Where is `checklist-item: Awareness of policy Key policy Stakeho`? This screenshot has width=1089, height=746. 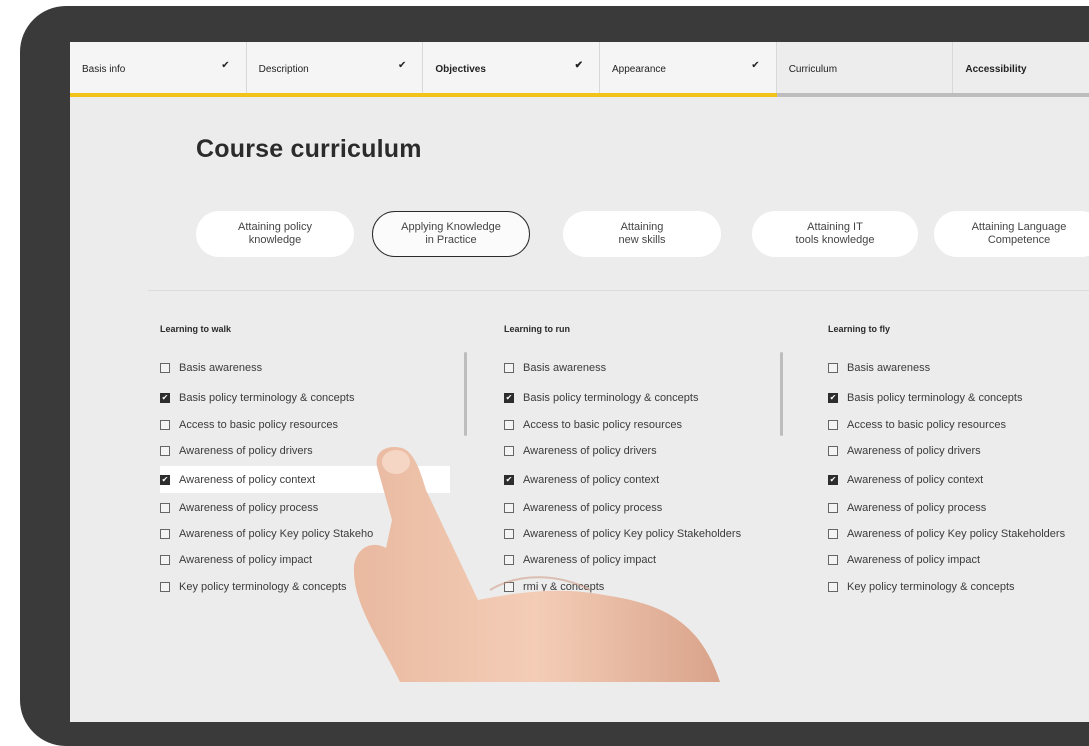 checklist-item: Awareness of policy Key policy Stakeho is located at coordinates (266, 534).